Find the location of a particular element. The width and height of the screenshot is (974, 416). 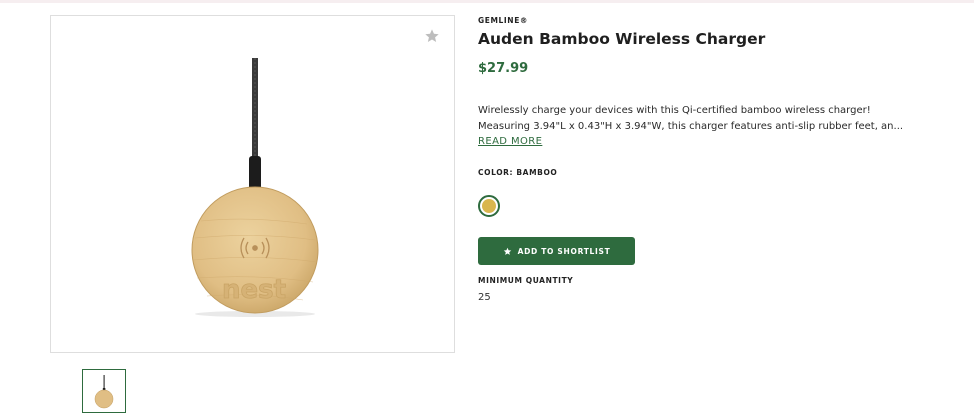

minimum-quantity-label: MINIMUM QUANTITY is located at coordinates (526, 280).